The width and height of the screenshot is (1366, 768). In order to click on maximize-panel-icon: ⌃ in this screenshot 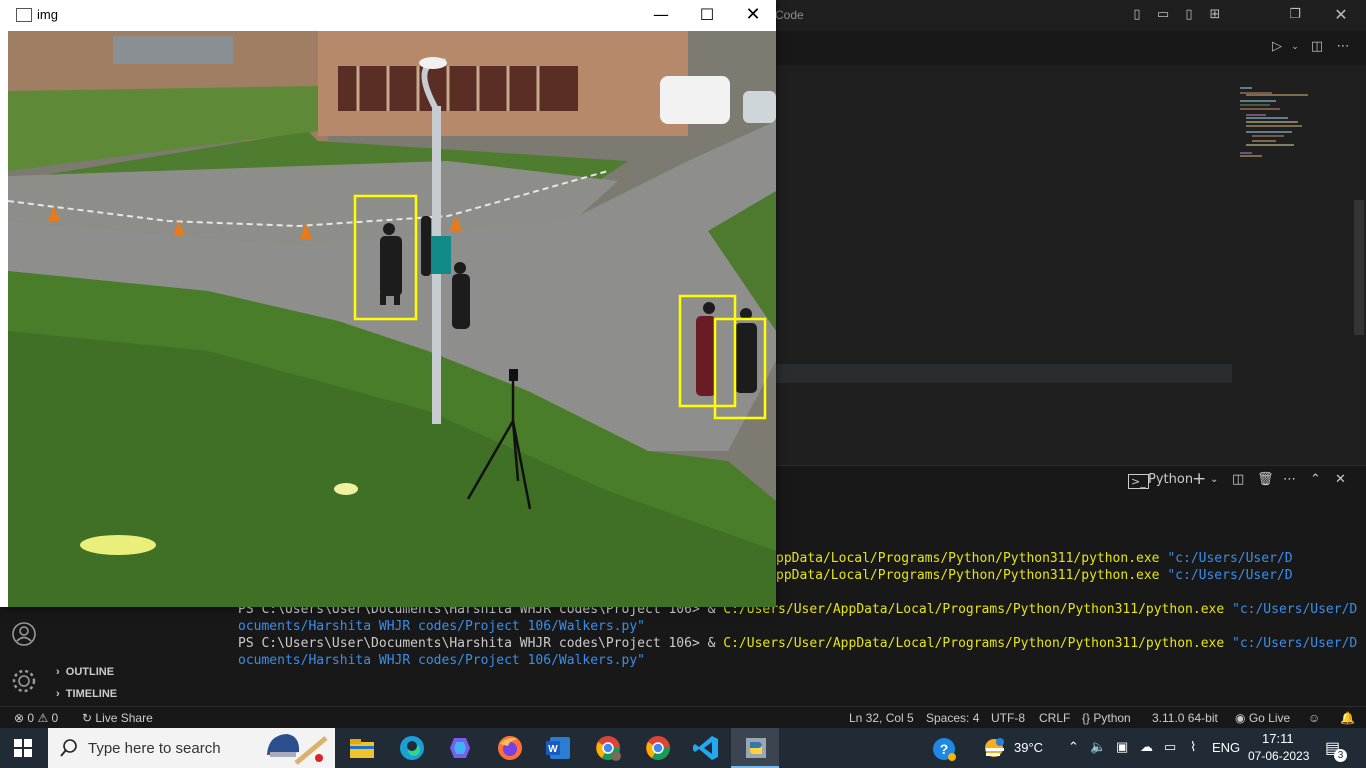, I will do `click(1315, 479)`.